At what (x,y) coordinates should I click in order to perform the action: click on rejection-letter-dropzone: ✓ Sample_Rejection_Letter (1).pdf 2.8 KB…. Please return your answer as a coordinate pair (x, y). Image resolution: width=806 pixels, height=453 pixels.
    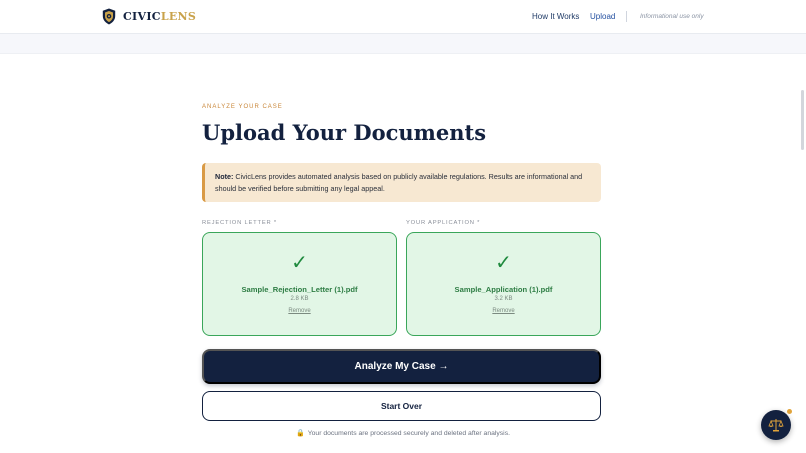
    Looking at the image, I should click on (299, 284).